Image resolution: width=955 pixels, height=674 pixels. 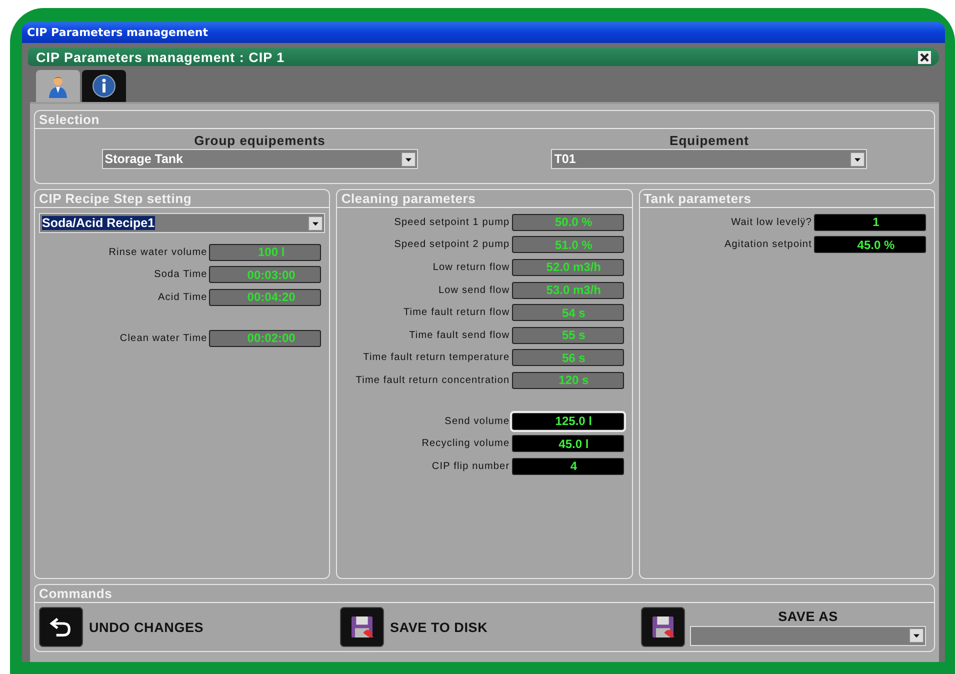 What do you see at coordinates (260, 140) in the screenshot?
I see `field-label: Group equipements` at bounding box center [260, 140].